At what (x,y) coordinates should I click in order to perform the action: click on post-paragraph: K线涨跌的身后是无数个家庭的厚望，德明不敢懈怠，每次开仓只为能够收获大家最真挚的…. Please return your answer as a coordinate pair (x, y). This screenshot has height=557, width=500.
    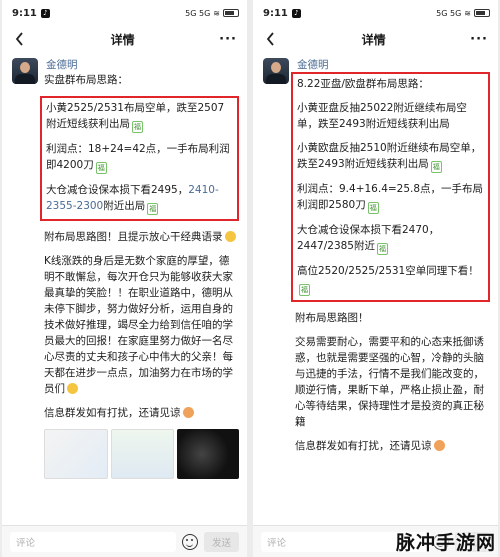
    Looking at the image, I should click on (138, 325).